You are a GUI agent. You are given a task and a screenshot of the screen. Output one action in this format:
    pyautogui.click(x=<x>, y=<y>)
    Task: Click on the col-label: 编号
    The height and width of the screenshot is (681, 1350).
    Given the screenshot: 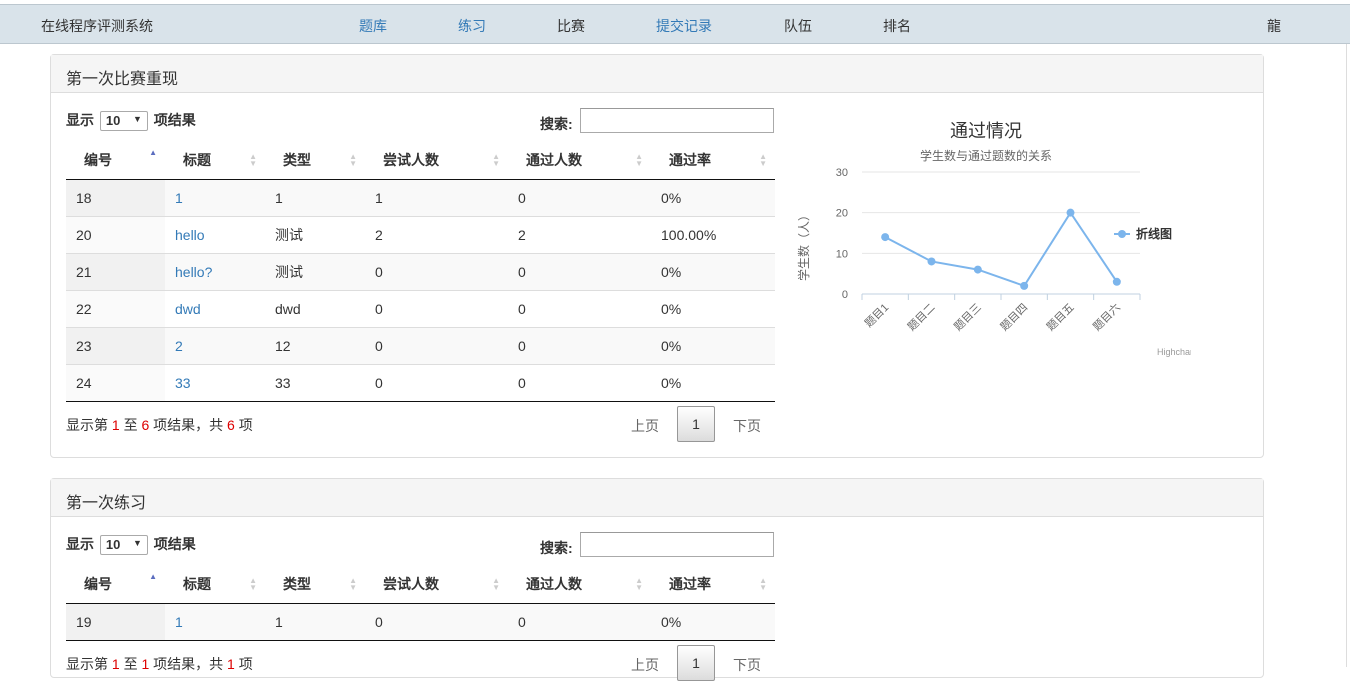 What is the action you would take?
    pyautogui.click(x=98, y=584)
    